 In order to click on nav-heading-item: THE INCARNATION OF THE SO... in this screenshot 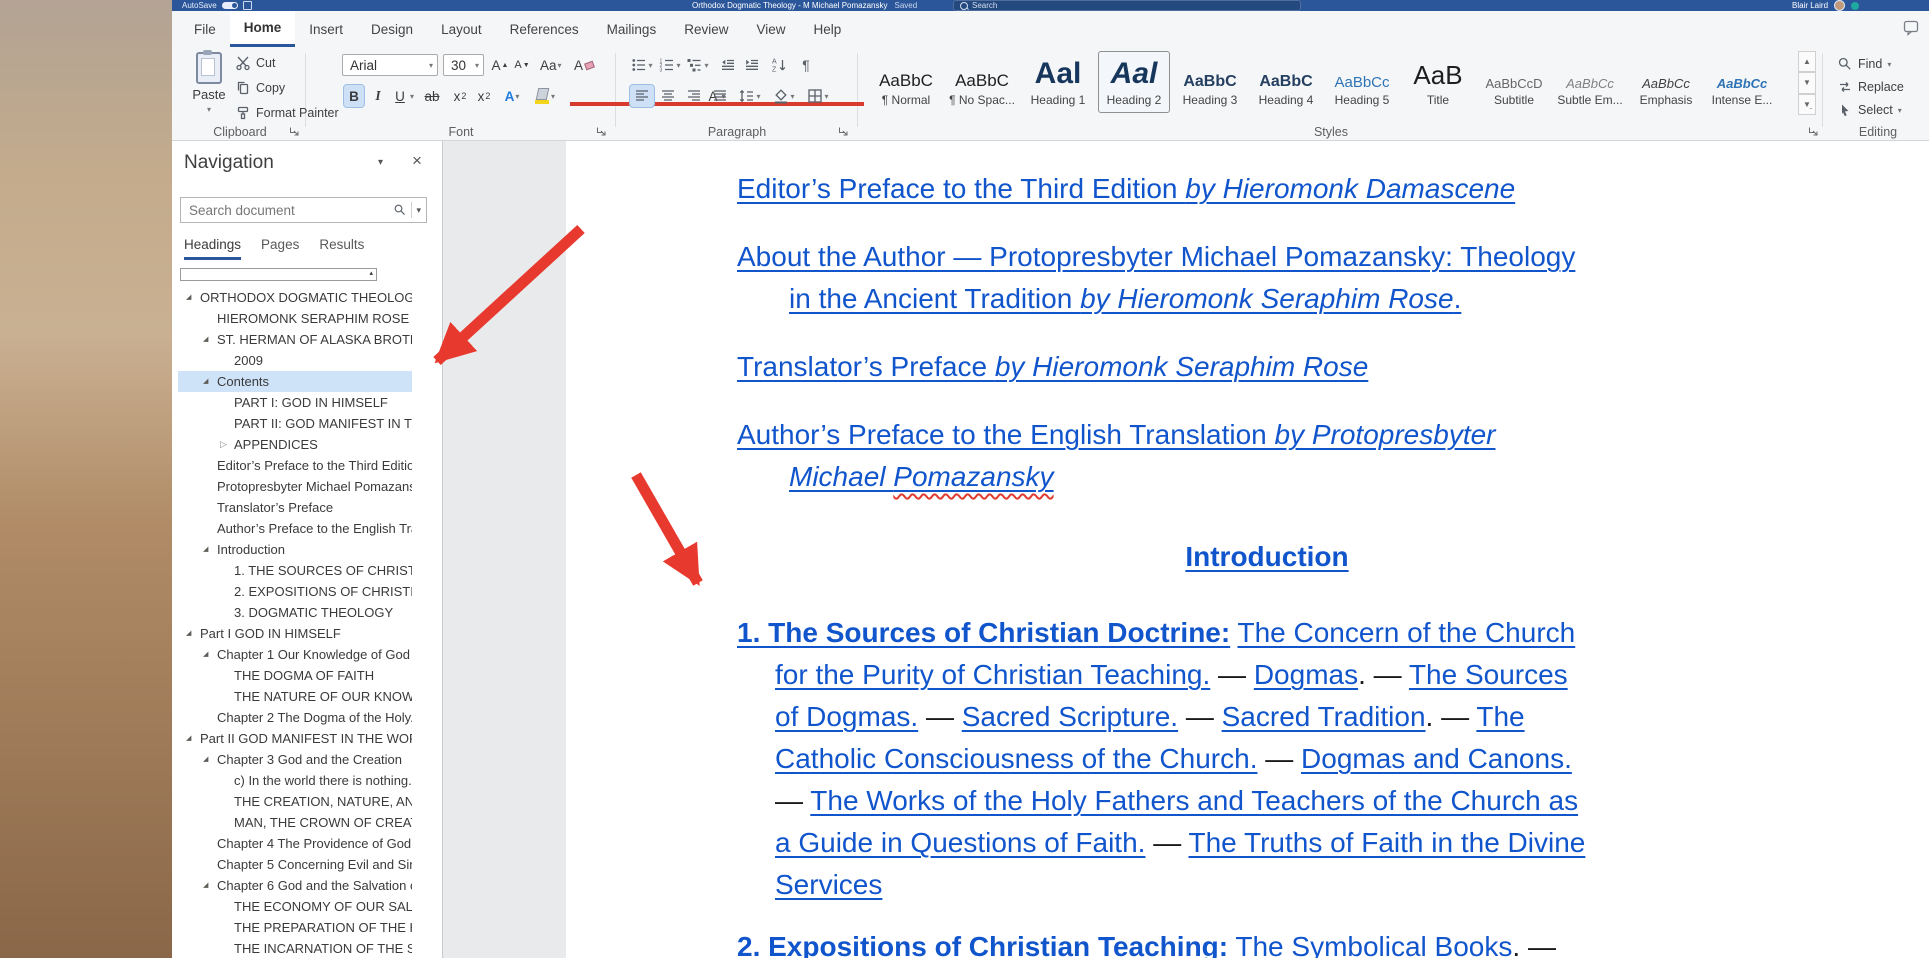, I will do `click(295, 948)`.